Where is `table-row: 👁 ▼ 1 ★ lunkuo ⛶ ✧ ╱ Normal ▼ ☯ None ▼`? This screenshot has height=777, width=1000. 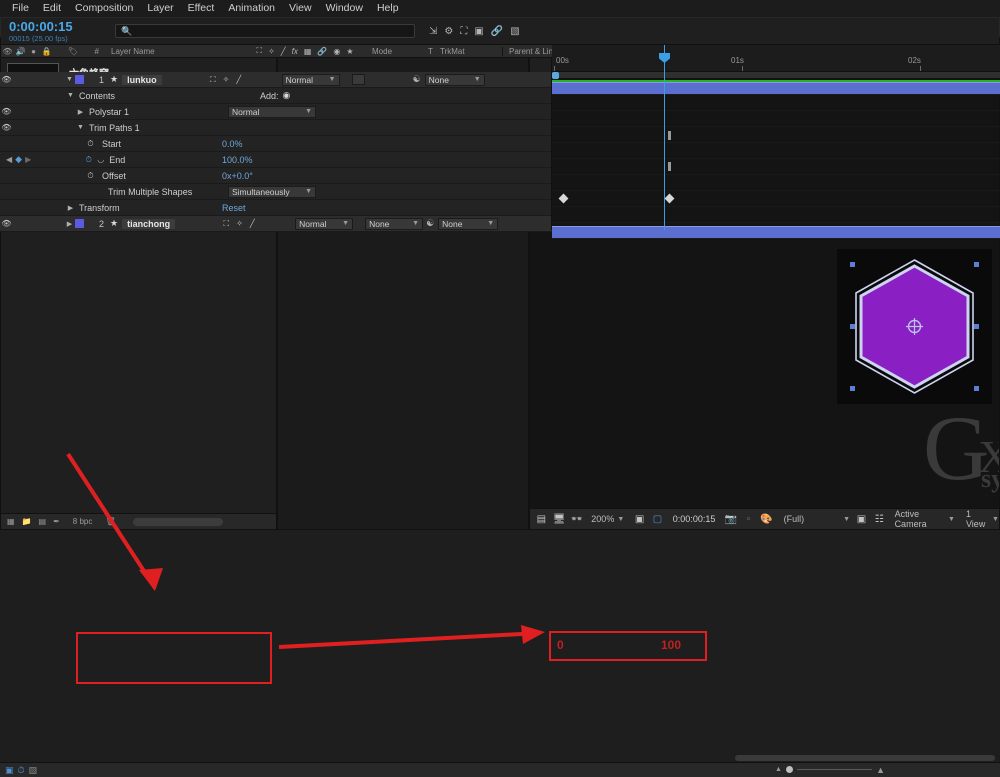 table-row: 👁 ▼ 1 ★ lunkuo ⛶ ✧ ╱ Normal ▼ ☯ None ▼ is located at coordinates (276, 80).